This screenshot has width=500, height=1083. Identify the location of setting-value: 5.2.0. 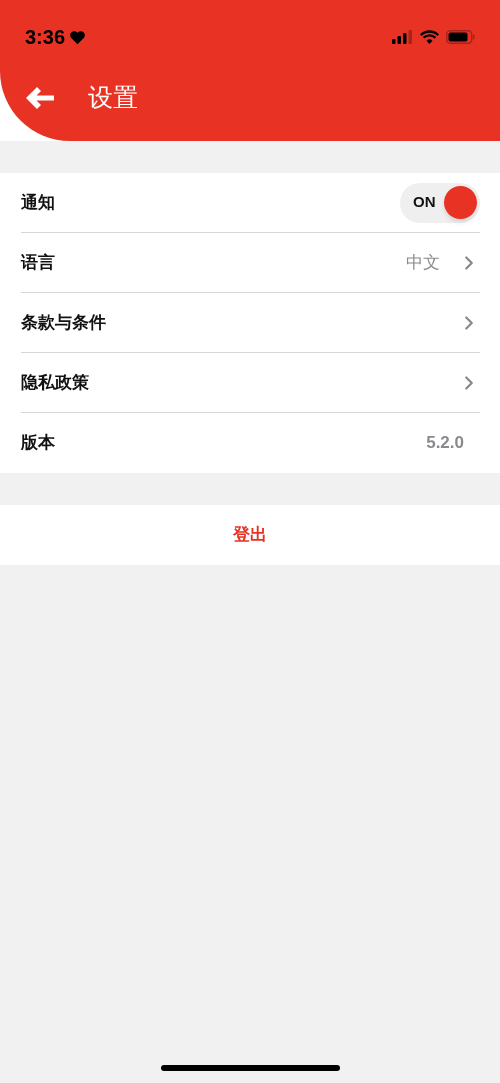
(445, 442).